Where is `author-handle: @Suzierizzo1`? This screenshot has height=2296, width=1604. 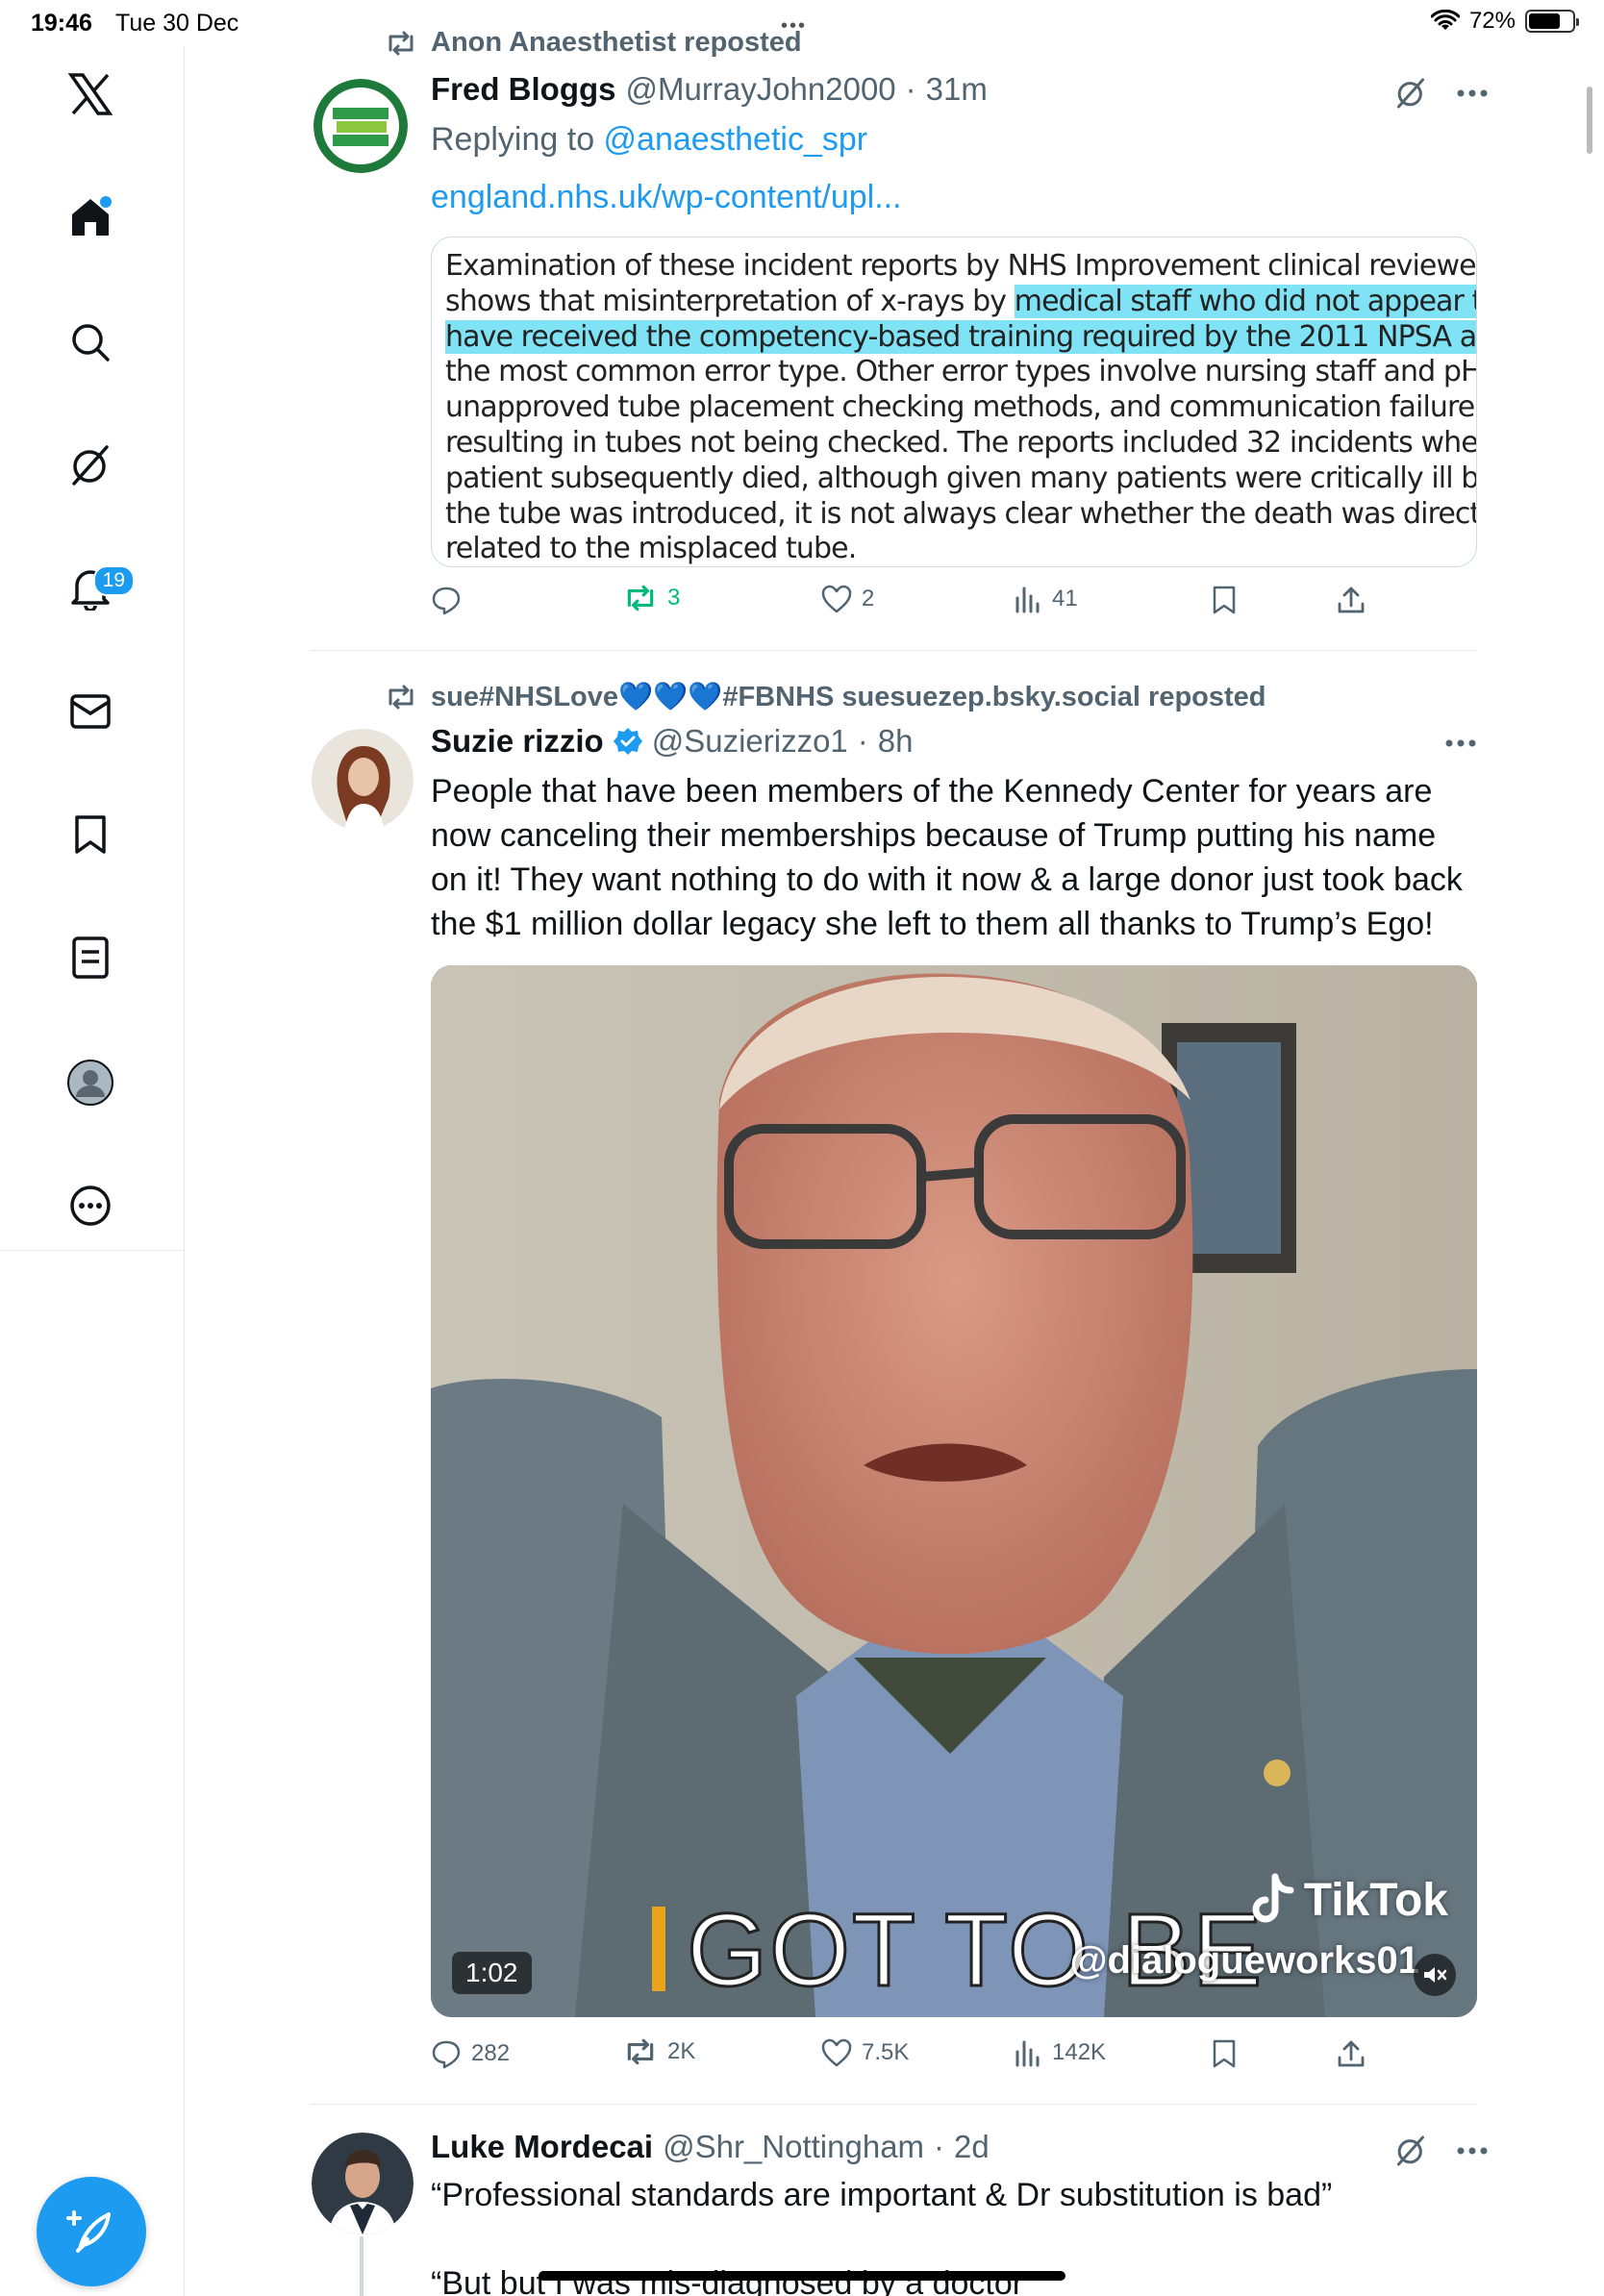 author-handle: @Suzierizzo1 is located at coordinates (750, 741).